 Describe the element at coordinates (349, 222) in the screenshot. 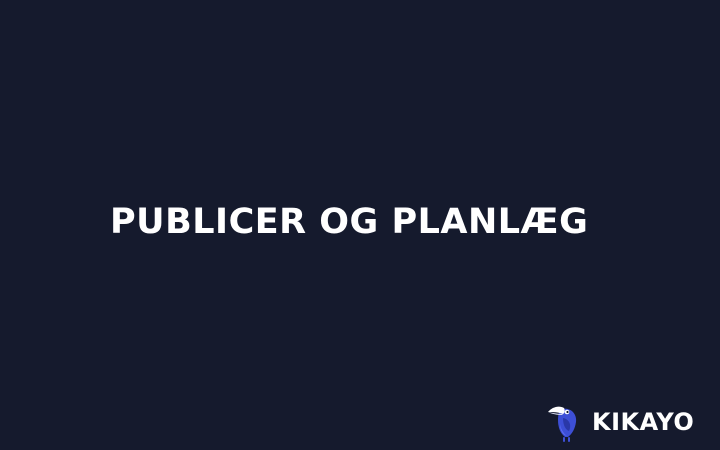

I see `slide-headline: PUBLICER OG PLANLÆG` at that location.